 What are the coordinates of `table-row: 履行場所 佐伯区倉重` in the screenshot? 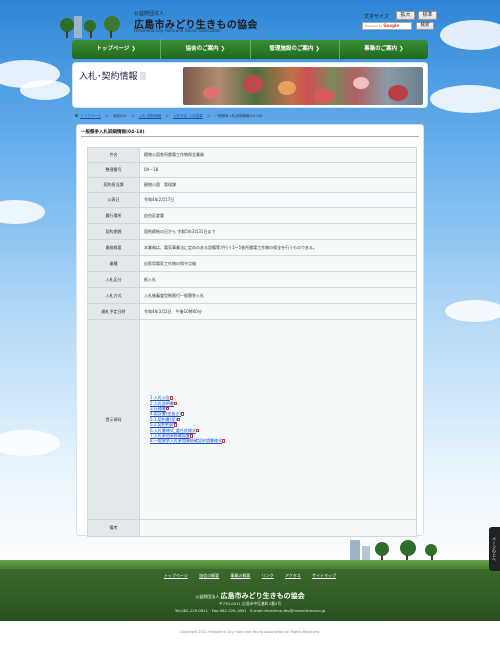 It's located at (252, 216).